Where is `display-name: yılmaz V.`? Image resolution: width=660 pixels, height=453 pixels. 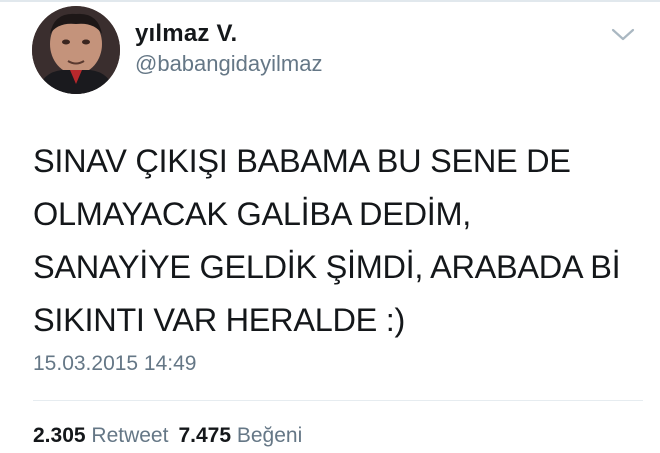
display-name: yılmaz V. is located at coordinates (186, 34).